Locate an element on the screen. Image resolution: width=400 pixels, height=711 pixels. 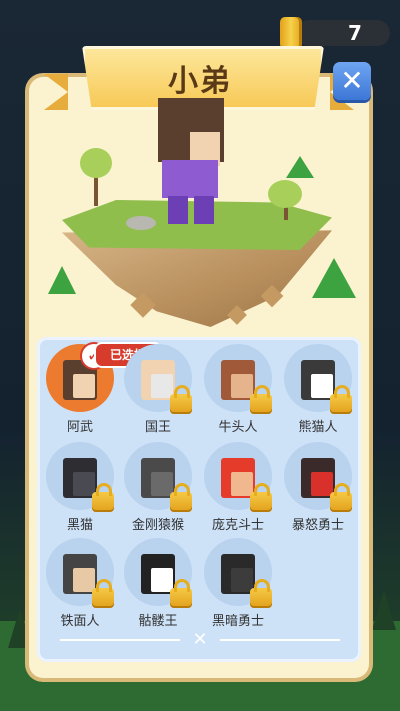
character-name: 牛头人 is located at coordinates (238, 427).